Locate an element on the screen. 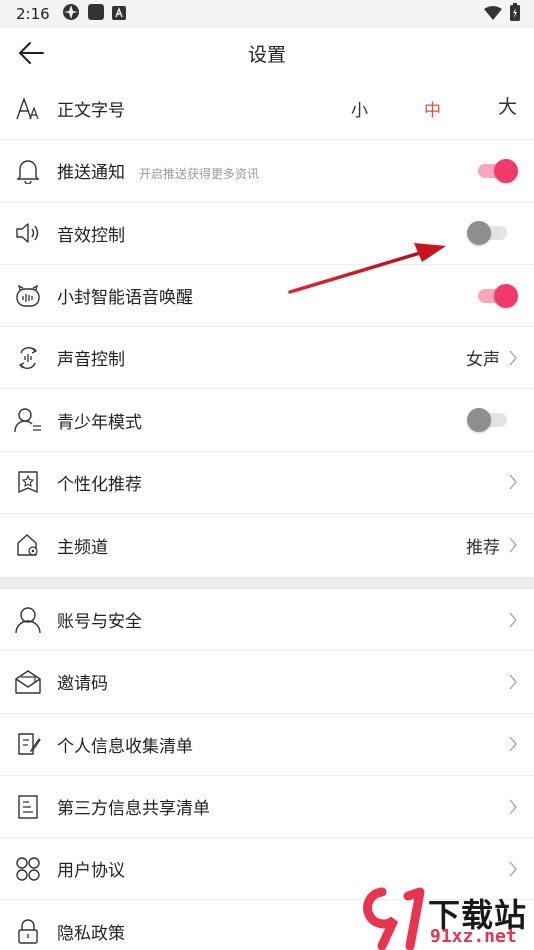 Image resolution: width=534 pixels, height=950 pixels. watermark-91-icon is located at coordinates (394, 918).